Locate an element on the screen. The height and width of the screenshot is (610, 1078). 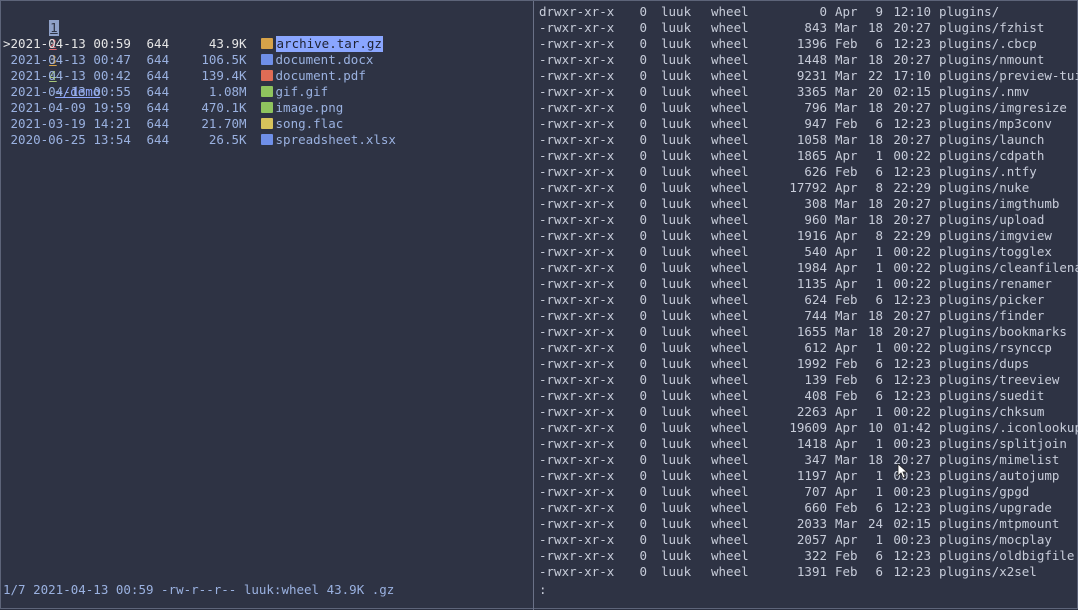
context-tab-1: 1 is located at coordinates (54, 28).